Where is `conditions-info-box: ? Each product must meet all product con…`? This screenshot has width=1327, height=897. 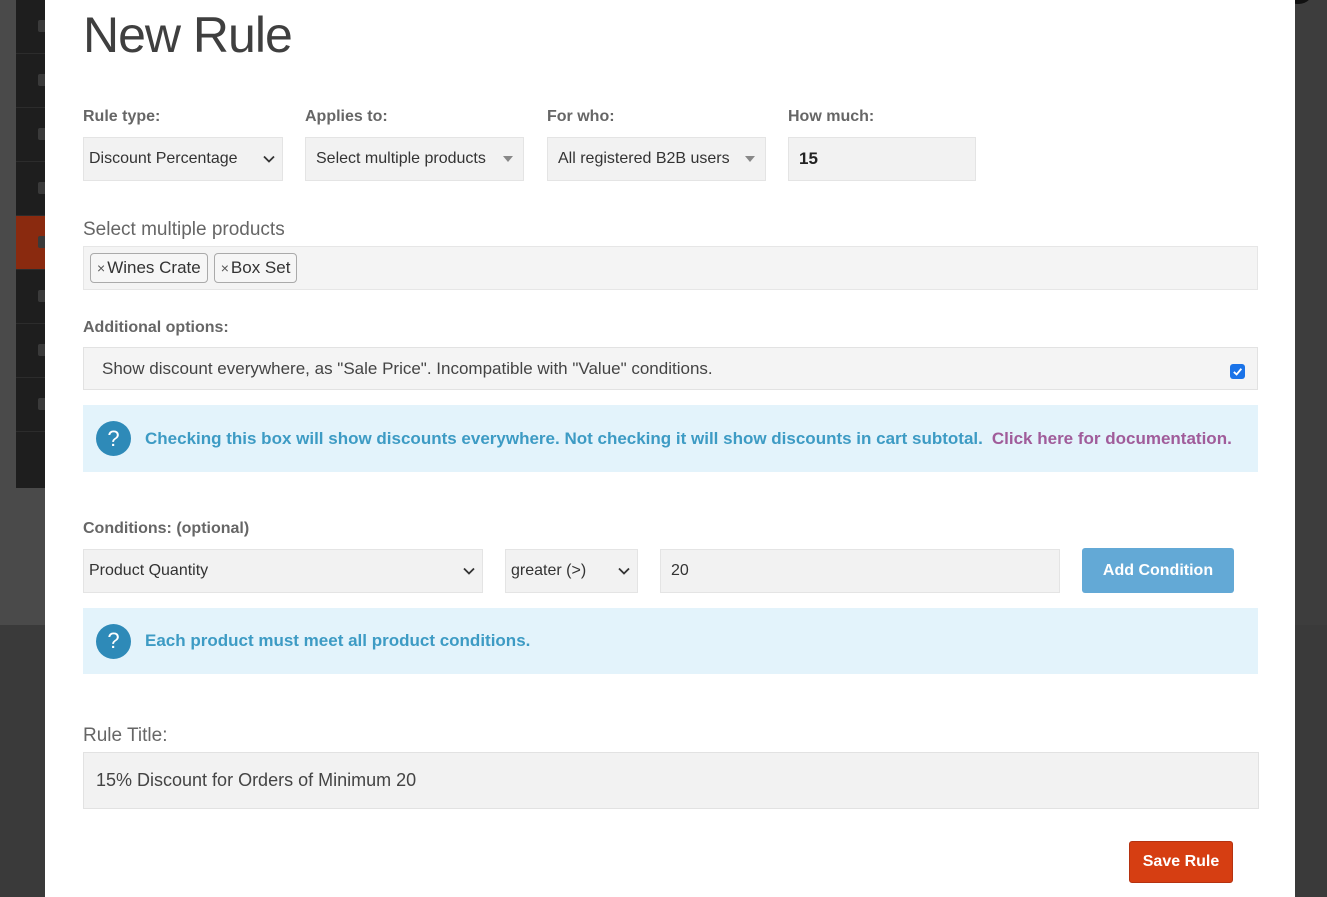 conditions-info-box: ? Each product must meet all product con… is located at coordinates (670, 641).